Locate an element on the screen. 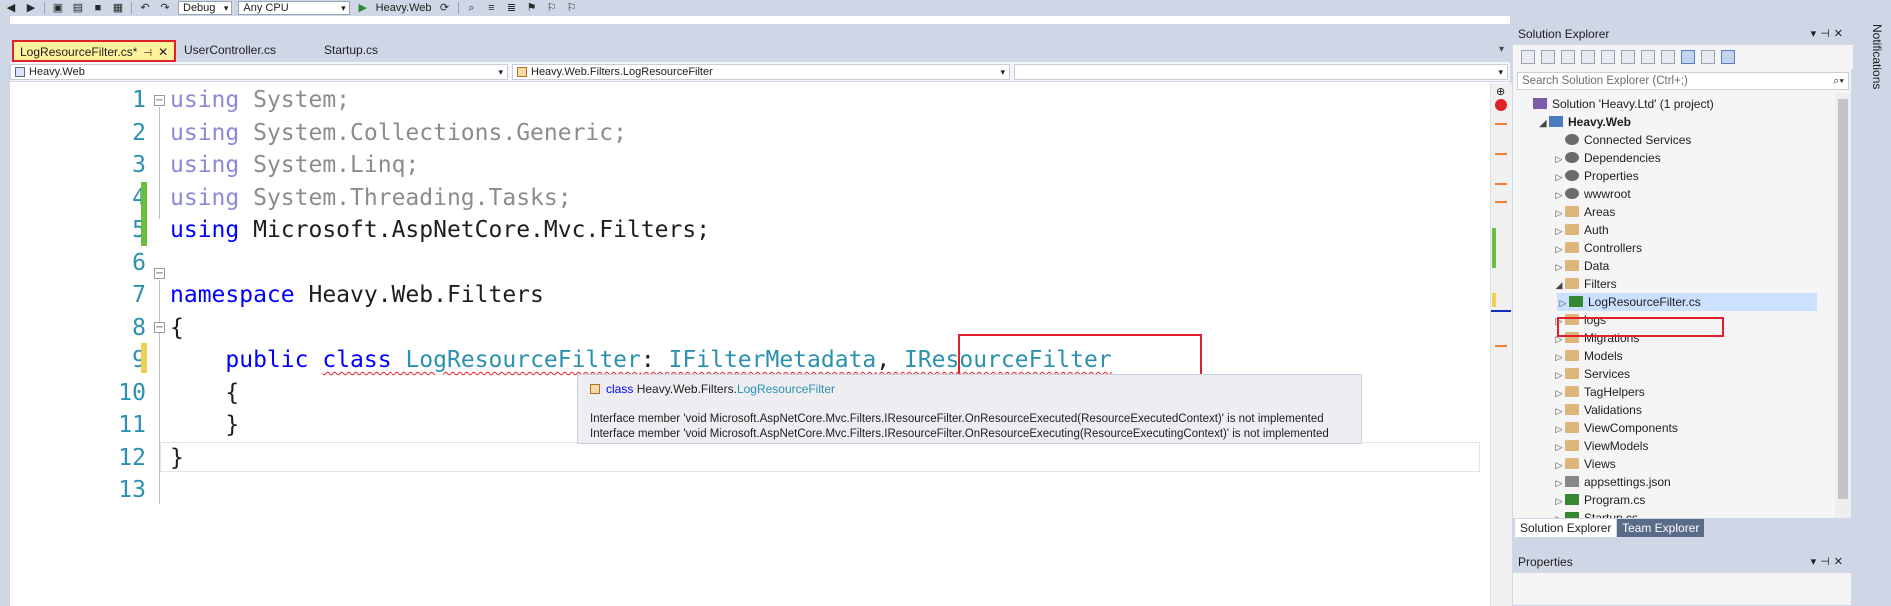 The width and height of the screenshot is (1891, 606). tree-item: ▷ Services is located at coordinates (1591, 374).